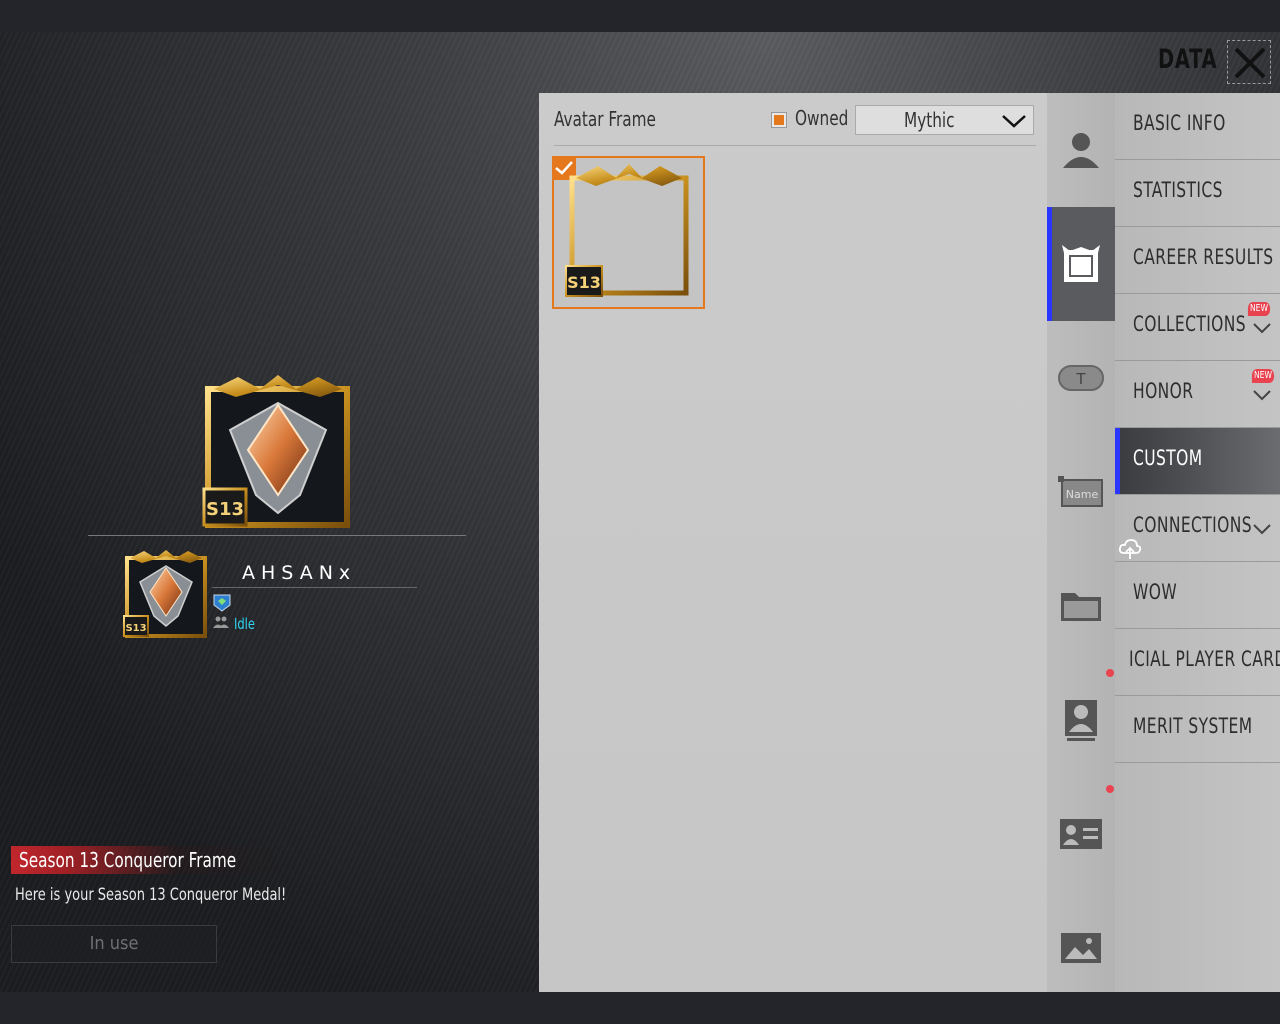 The width and height of the screenshot is (1280, 1024). I want to click on portrait-icon, so click(1081, 720).